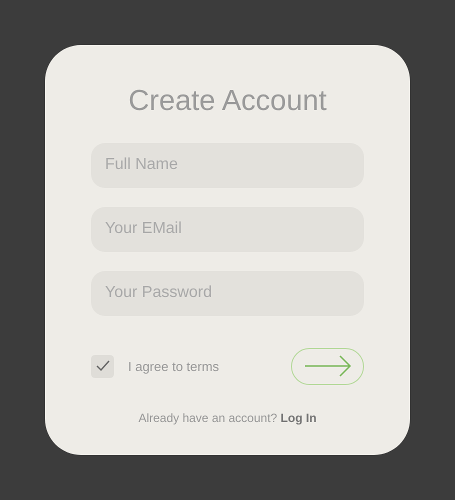  What do you see at coordinates (227, 293) in the screenshot?
I see `input-field: Your Password` at bounding box center [227, 293].